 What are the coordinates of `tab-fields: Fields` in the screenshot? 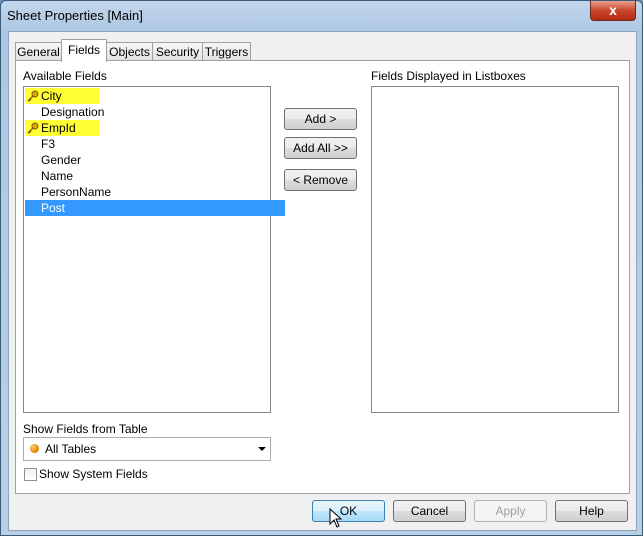 It's located at (84, 50).